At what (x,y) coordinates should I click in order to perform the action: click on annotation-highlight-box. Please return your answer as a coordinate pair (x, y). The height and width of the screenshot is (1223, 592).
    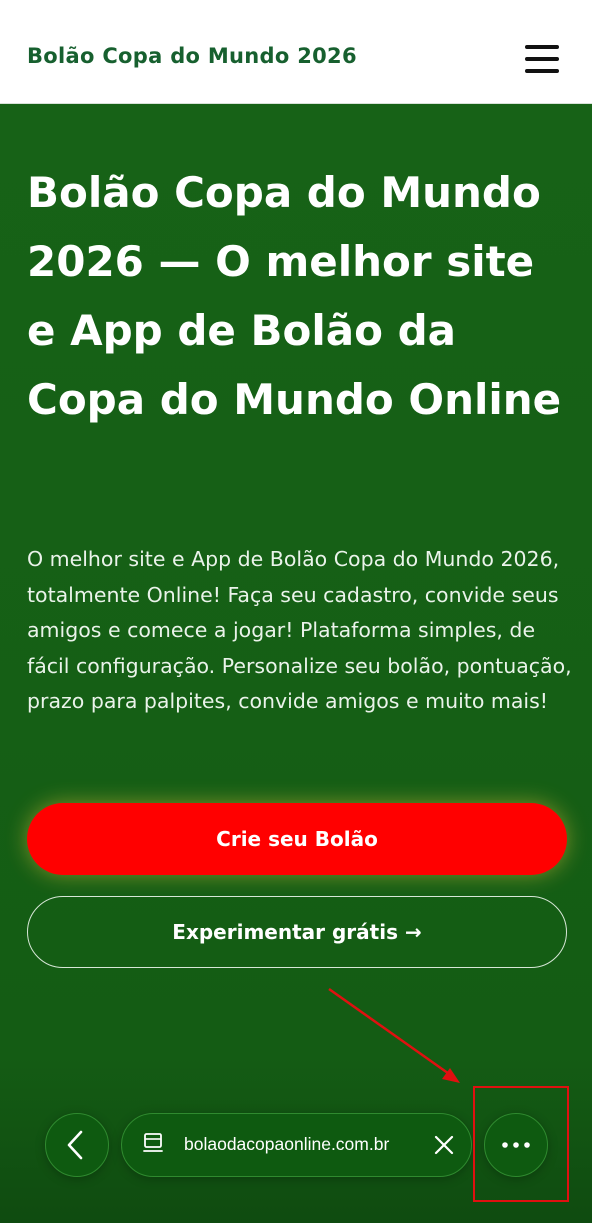
    Looking at the image, I should click on (521, 1144).